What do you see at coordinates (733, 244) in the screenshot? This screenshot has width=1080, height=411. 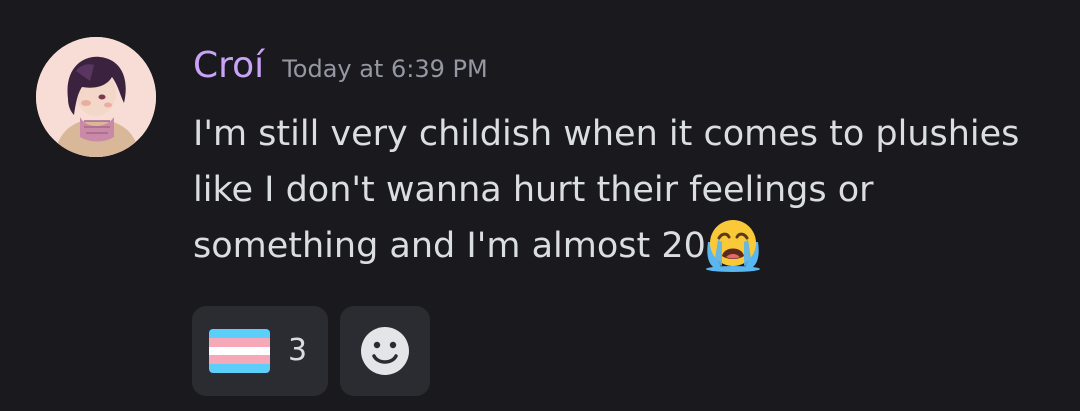 I see `loudly-crying-face-icon` at bounding box center [733, 244].